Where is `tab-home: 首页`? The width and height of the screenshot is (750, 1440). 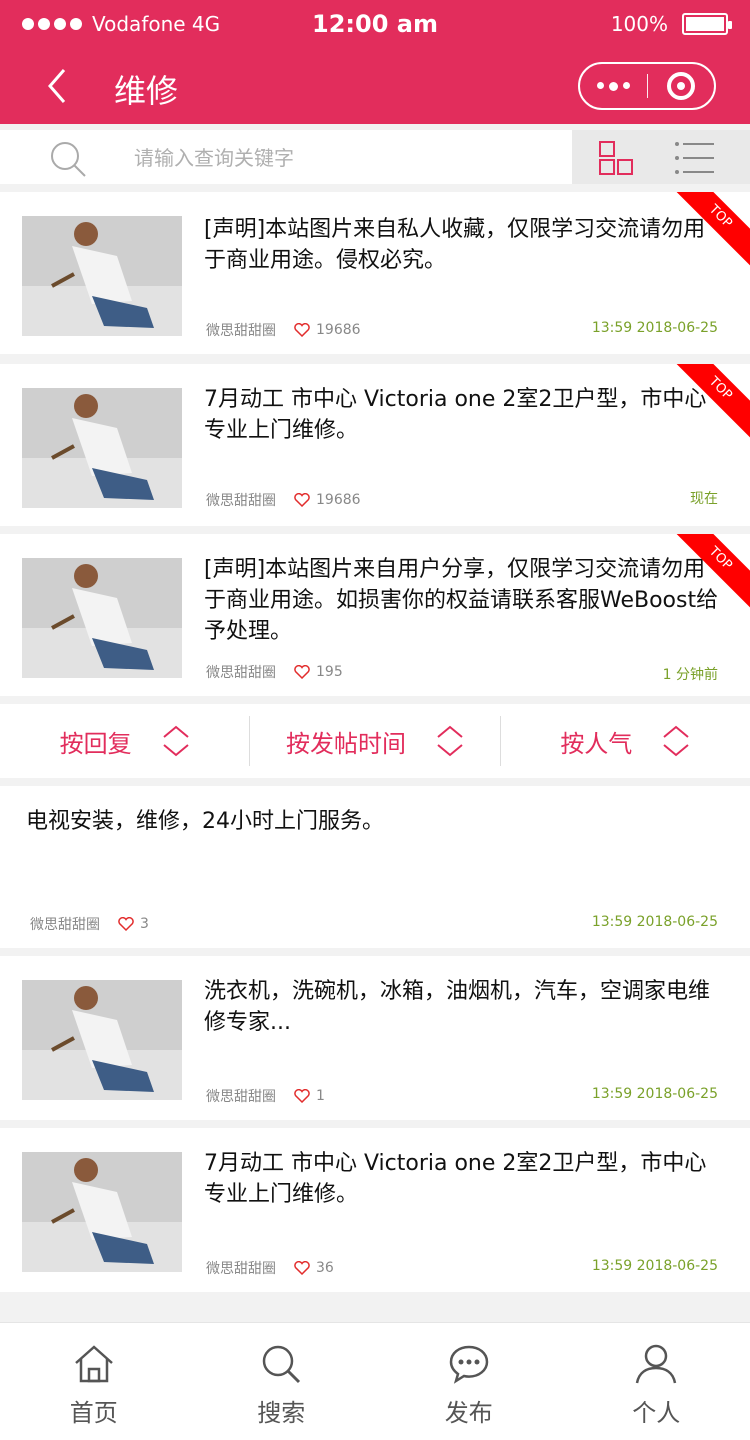 tab-home: 首页 is located at coordinates (94, 1381).